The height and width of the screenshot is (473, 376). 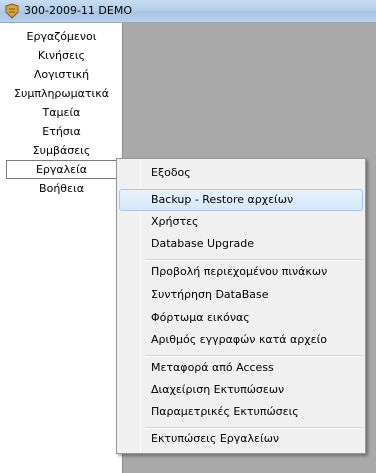 What do you see at coordinates (241, 412) in the screenshot?
I see `menu-parametric-prints: Παραμετρικές Εκτυπώσεις` at bounding box center [241, 412].